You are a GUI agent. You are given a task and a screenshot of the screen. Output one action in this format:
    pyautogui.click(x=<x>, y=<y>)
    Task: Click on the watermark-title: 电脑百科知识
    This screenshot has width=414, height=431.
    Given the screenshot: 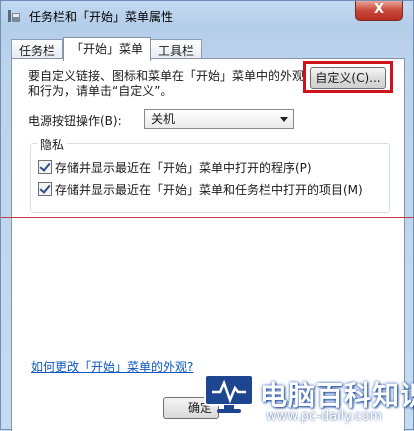 What is the action you would take?
    pyautogui.click(x=337, y=396)
    